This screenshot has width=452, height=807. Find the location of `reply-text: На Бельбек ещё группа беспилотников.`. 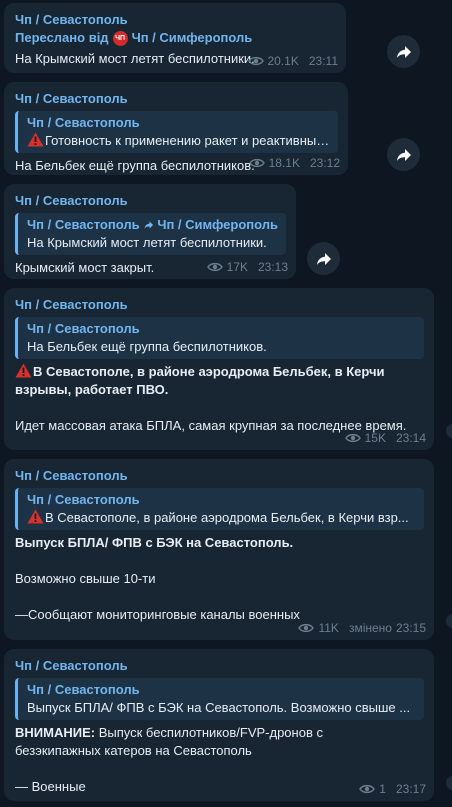

reply-text: На Бельбек ещё группа беспилотников. is located at coordinates (147, 346).